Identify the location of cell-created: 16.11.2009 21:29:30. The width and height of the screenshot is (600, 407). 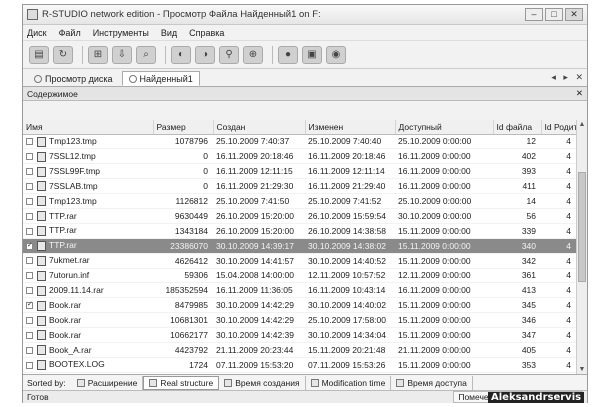
(259, 186).